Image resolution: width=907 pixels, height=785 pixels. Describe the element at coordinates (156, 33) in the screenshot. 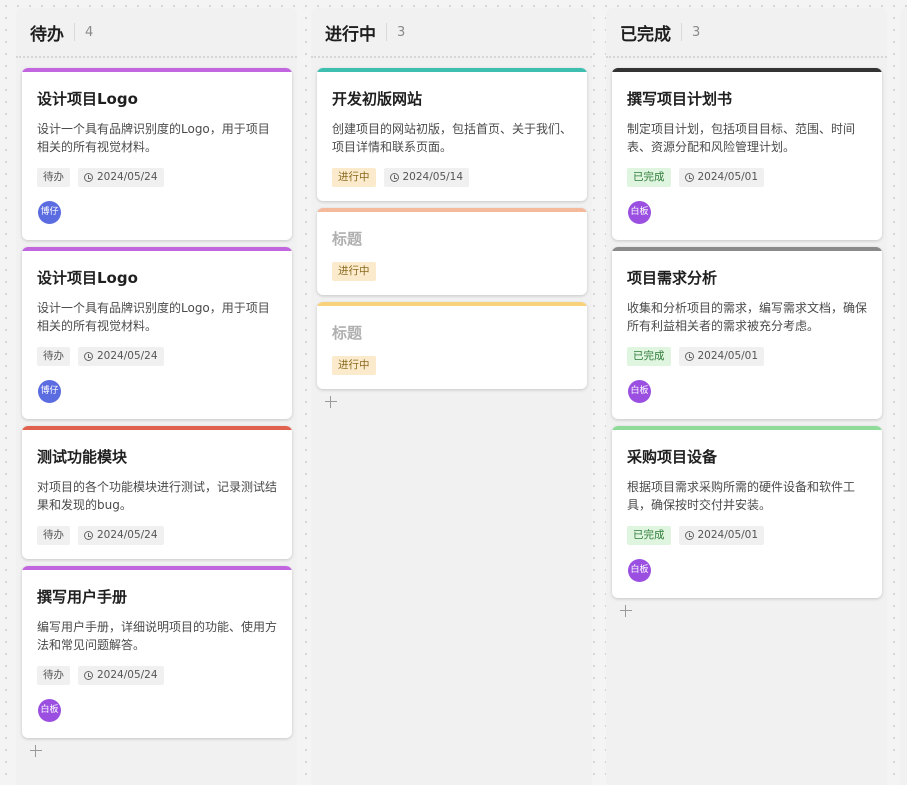

I see `column-header: 待办 4` at that location.